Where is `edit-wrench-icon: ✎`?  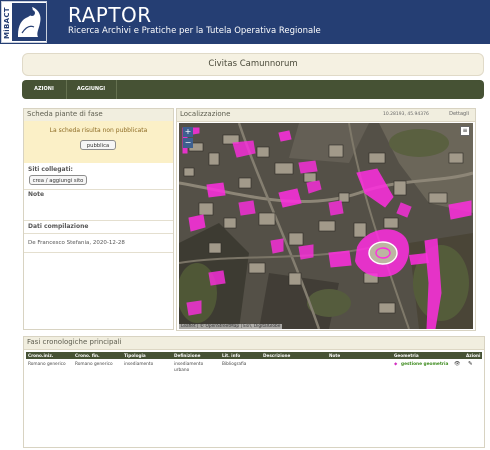 edit-wrench-icon: ✎ is located at coordinates (470, 364).